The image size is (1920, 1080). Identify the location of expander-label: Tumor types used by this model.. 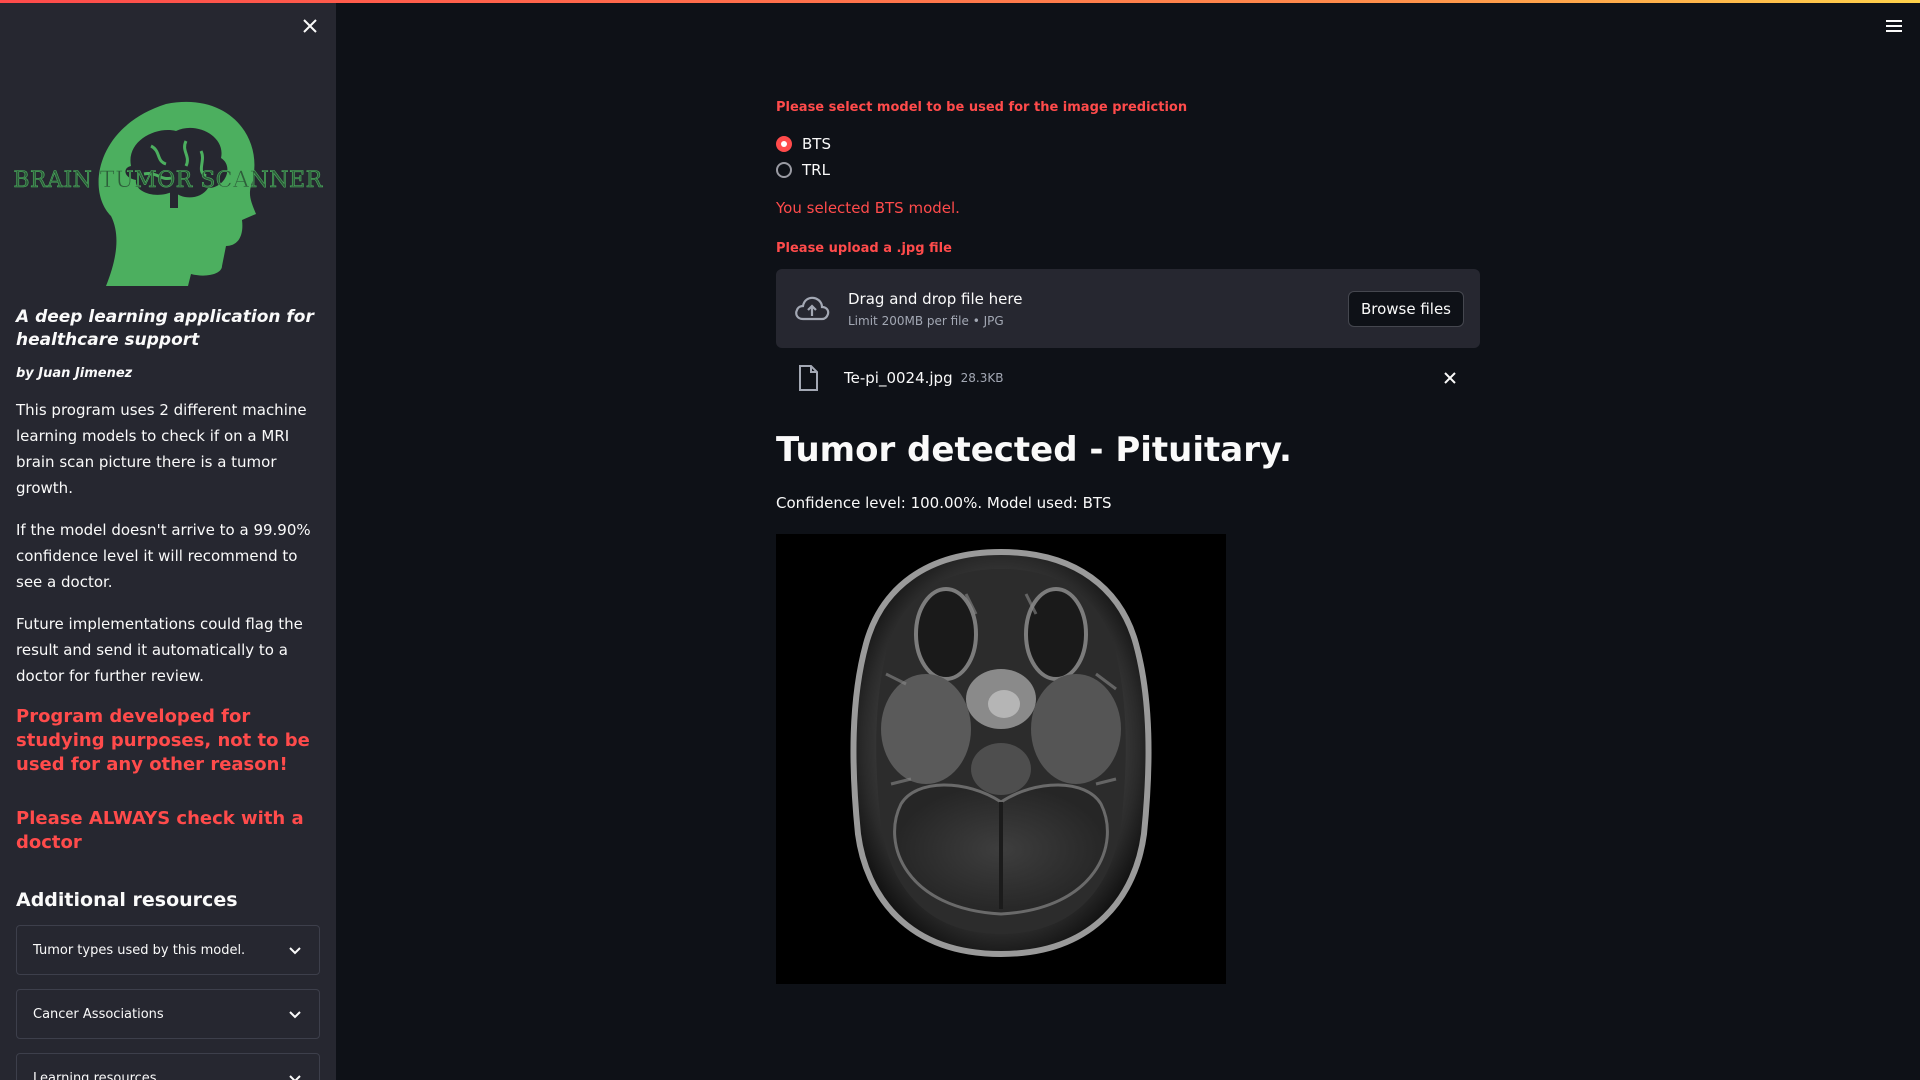
(139, 950).